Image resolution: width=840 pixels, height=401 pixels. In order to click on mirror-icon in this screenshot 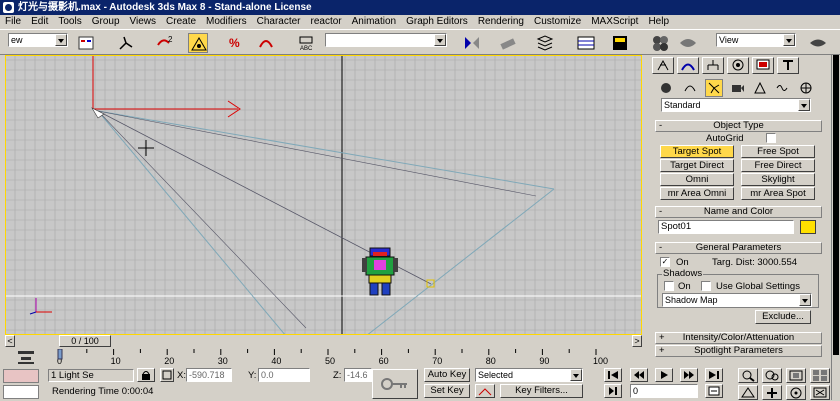, I will do `click(472, 43)`.